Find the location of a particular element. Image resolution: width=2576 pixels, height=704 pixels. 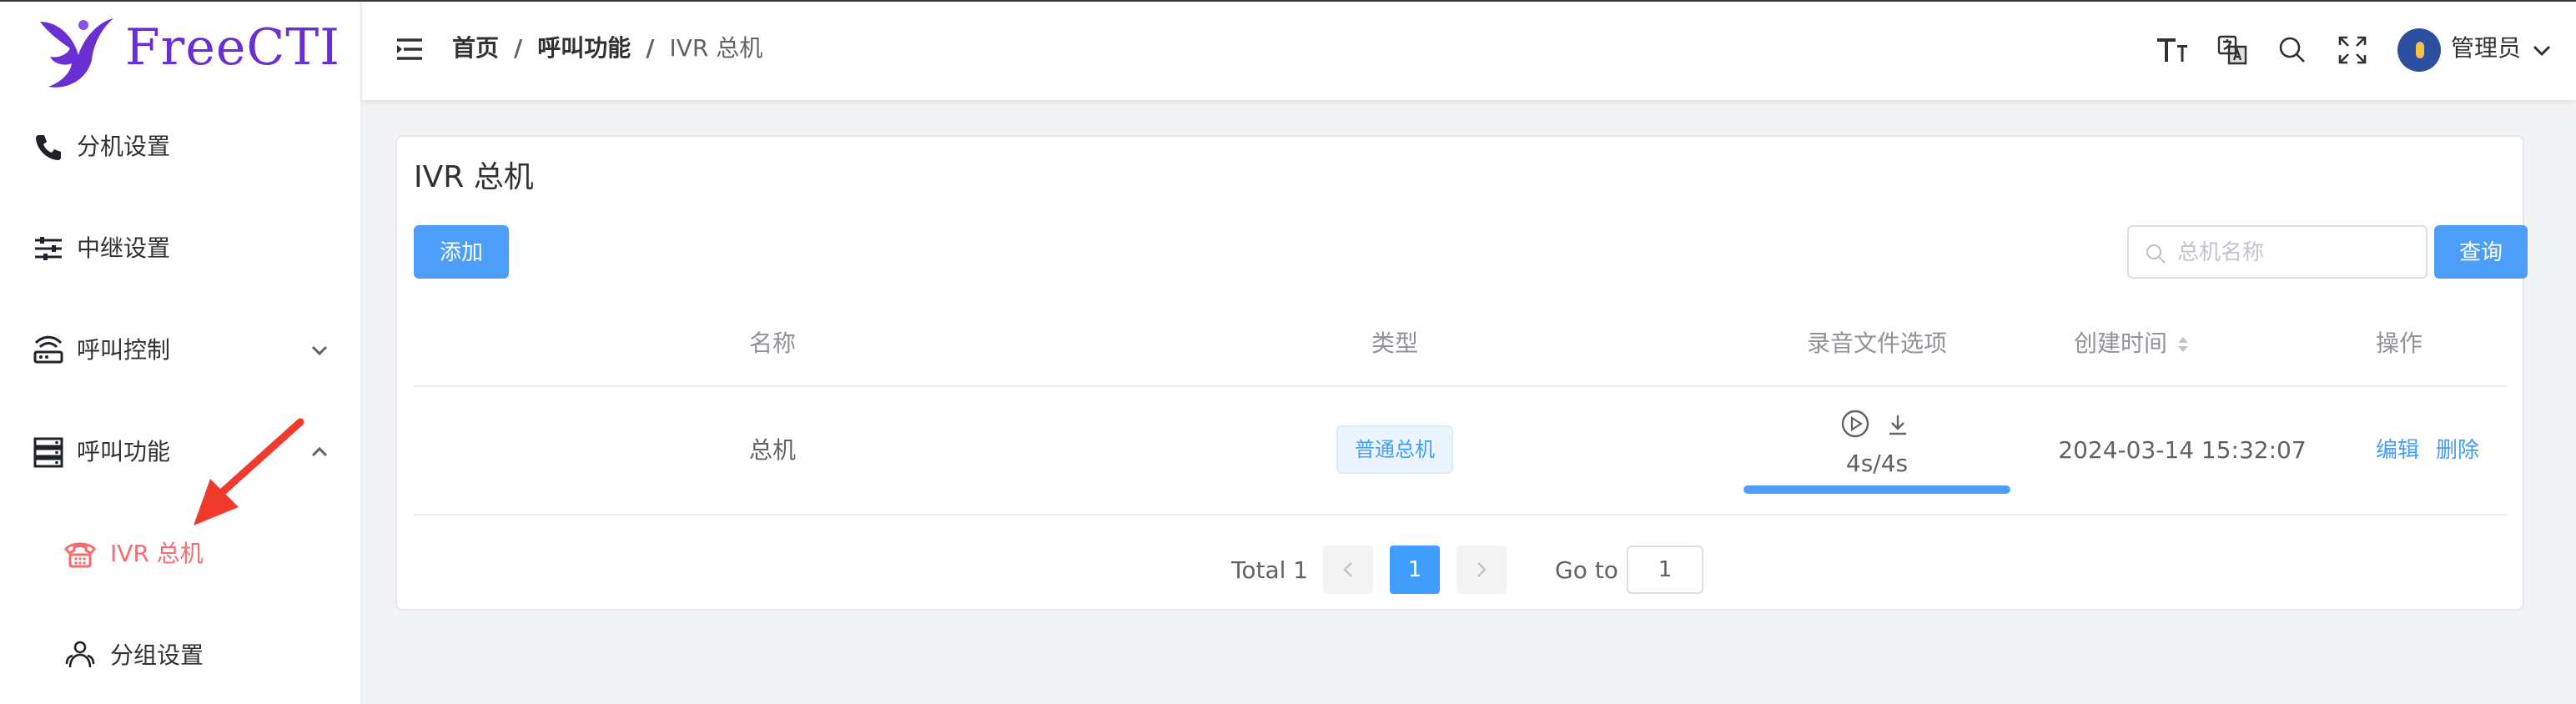

edit-link: 编辑 is located at coordinates (2397, 450).